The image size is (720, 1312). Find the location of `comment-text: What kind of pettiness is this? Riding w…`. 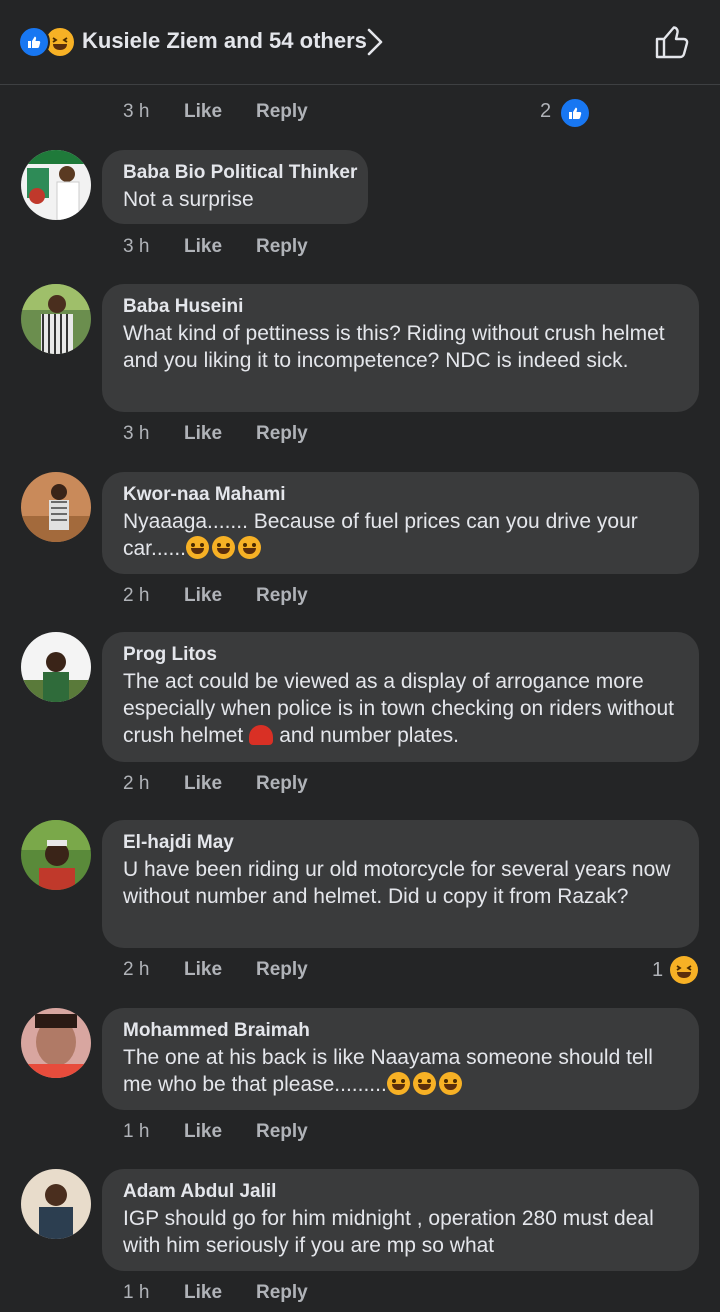

comment-text: What kind of pettiness is this? Riding w… is located at coordinates (394, 347).